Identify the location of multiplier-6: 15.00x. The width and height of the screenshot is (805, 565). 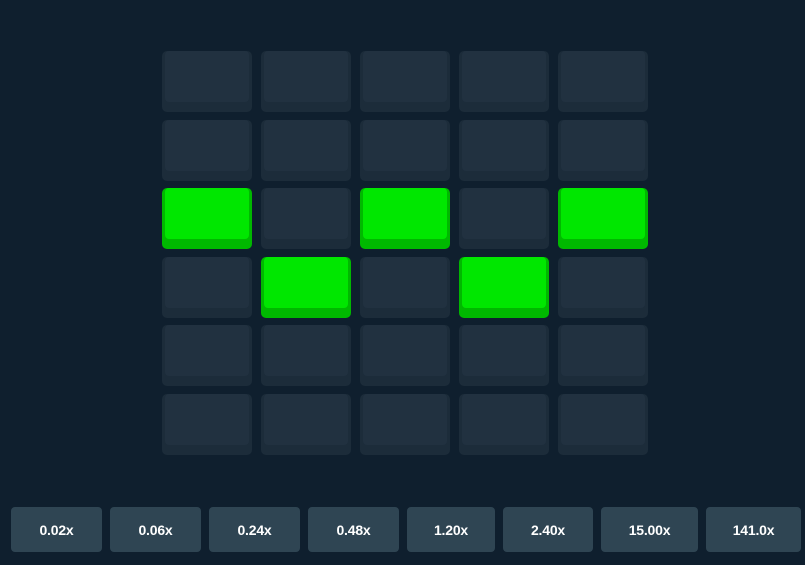
(649, 529).